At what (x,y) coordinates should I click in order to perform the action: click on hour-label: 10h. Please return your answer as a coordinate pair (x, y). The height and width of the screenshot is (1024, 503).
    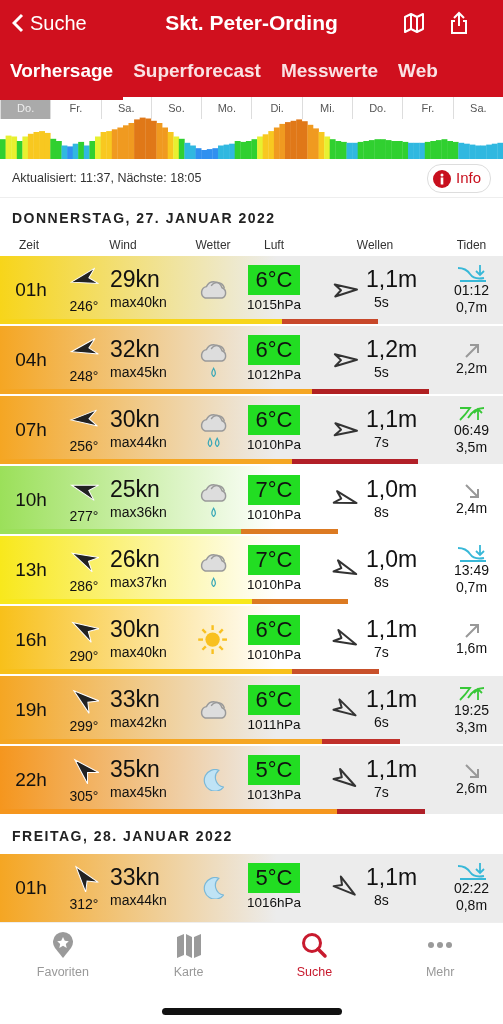
    Looking at the image, I should click on (31, 499).